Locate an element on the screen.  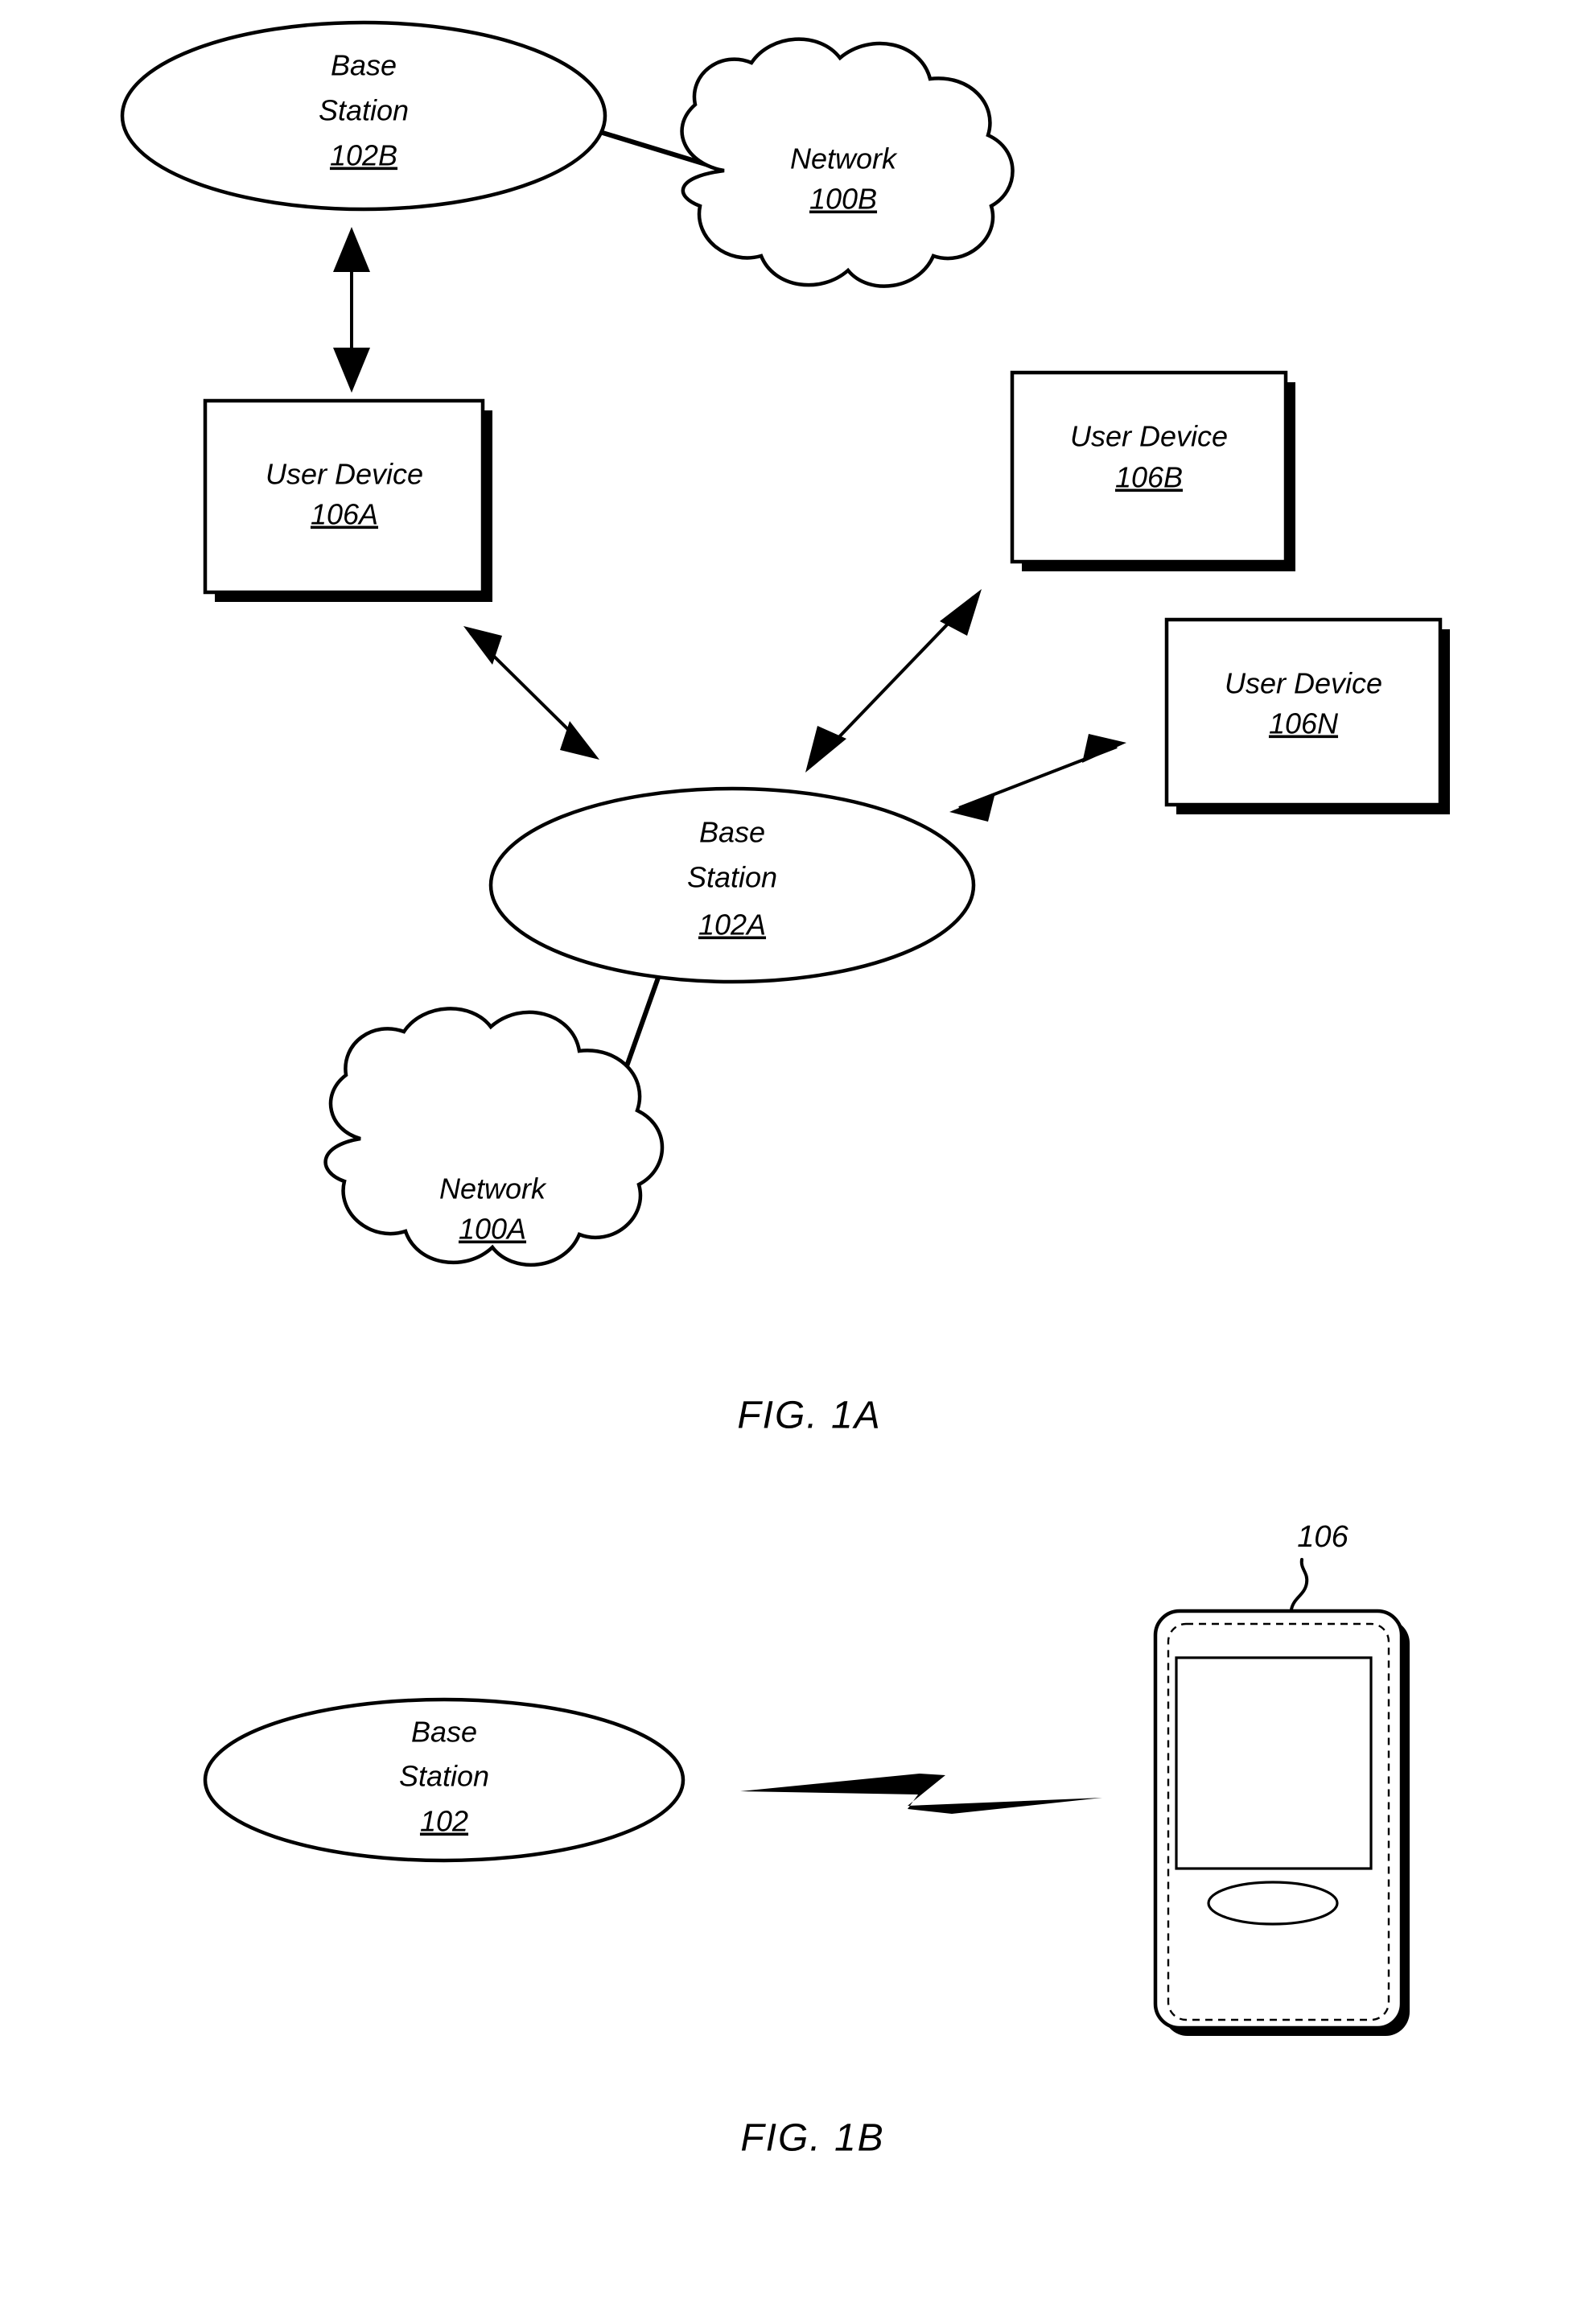
node-network-100A: Network 100A is located at coordinates (494, 1137).